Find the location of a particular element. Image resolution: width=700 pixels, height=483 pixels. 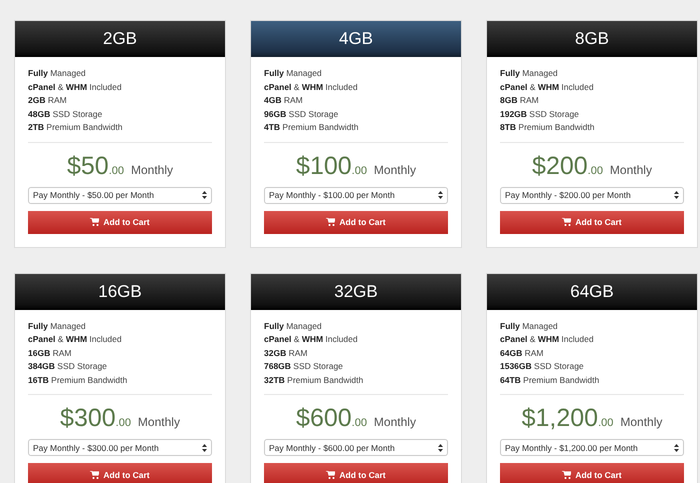

price-label: $200.00 Monthly is located at coordinates (592, 165).